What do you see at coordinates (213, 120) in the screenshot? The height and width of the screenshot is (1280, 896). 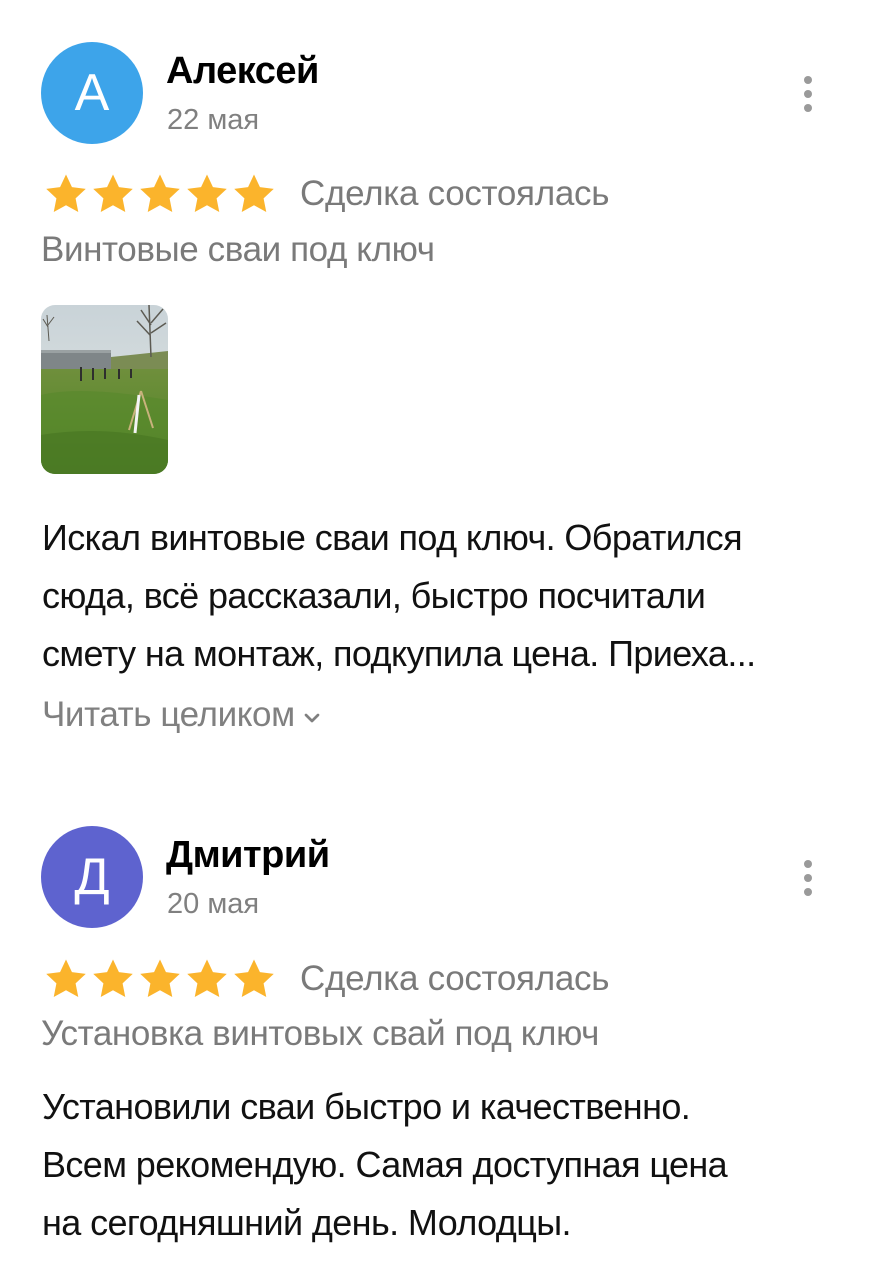 I see `review-date: 22 мая` at bounding box center [213, 120].